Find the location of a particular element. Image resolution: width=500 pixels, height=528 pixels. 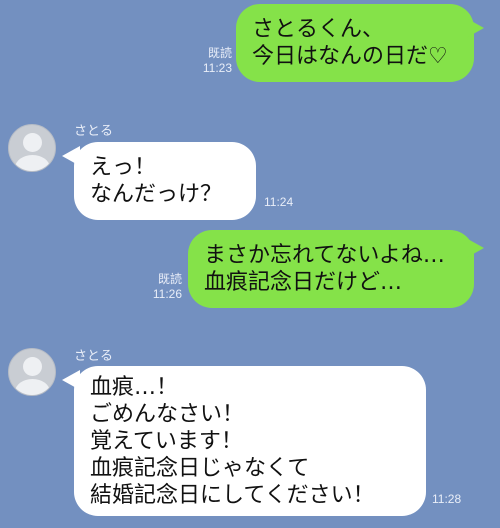

message-meta: 既読 11:26 is located at coordinates (156, 287).